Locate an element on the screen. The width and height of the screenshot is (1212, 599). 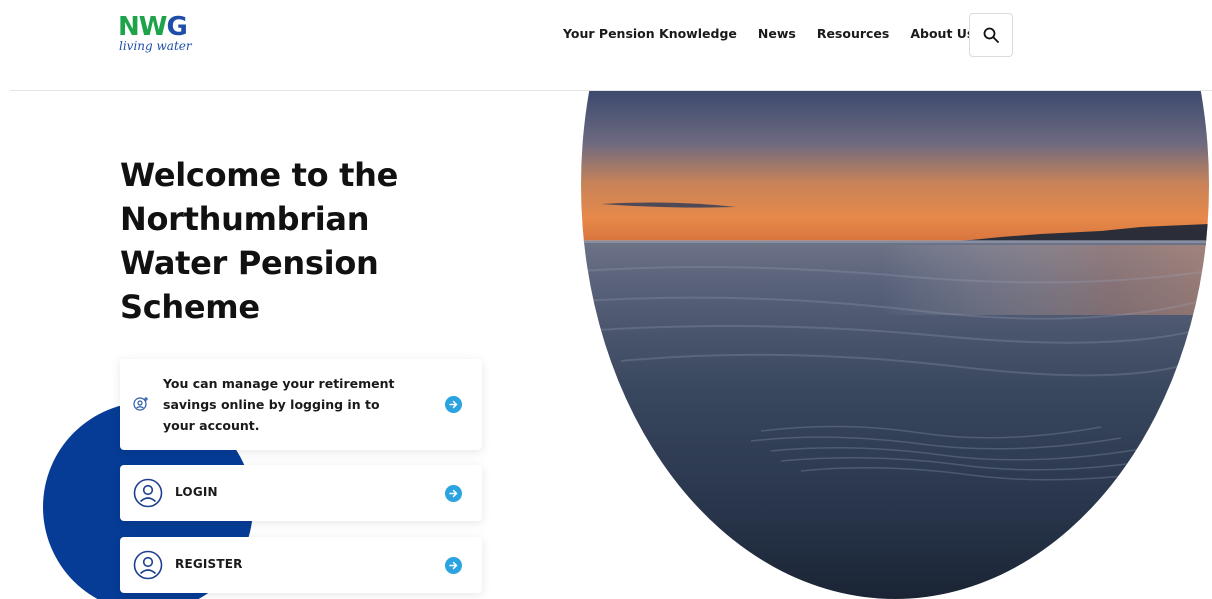
user-add-icon is located at coordinates (141, 406).